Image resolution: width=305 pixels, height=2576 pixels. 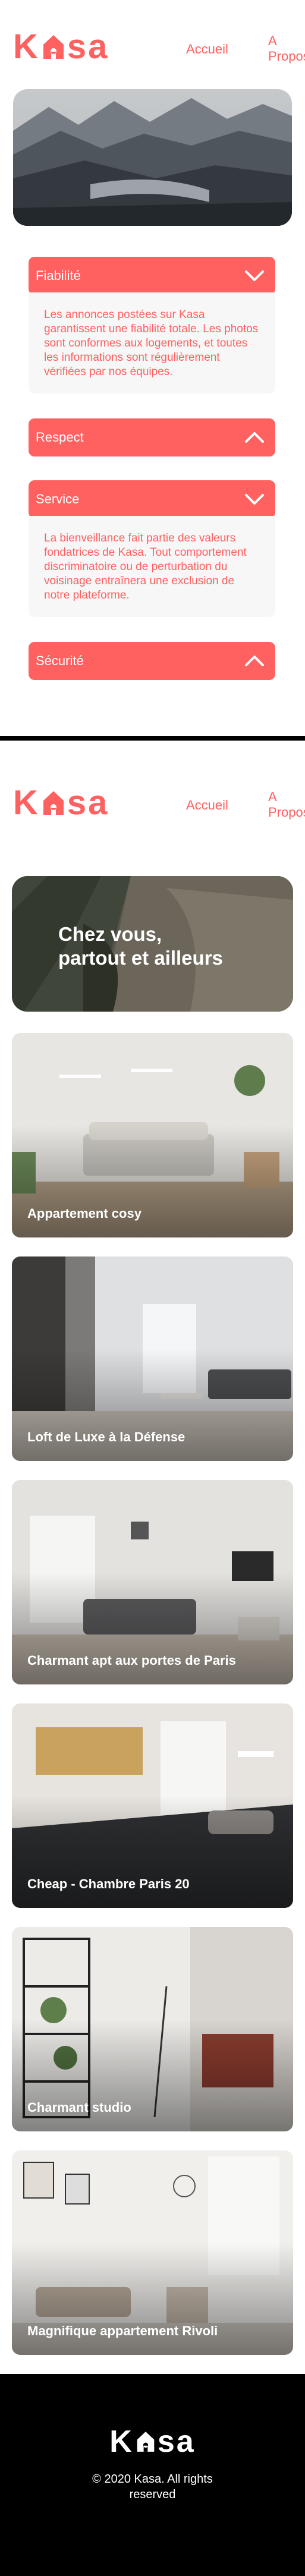 What do you see at coordinates (79, 2107) in the screenshot?
I see `listing-title: Charmant studio` at bounding box center [79, 2107].